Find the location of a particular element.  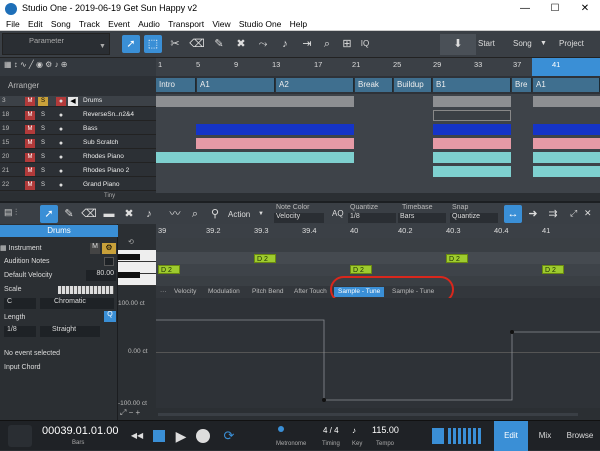

monitor-icon: ◀ is located at coordinates (73, 101).